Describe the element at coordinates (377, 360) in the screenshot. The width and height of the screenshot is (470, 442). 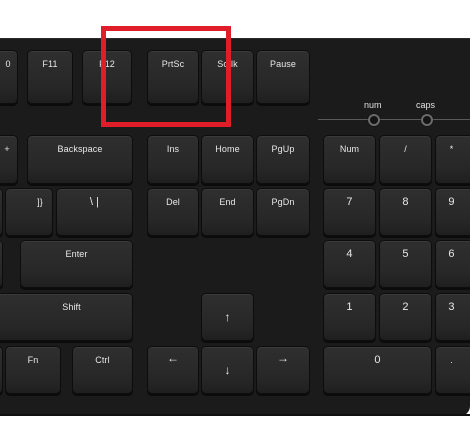
I see `key-num0-label: 0` at that location.